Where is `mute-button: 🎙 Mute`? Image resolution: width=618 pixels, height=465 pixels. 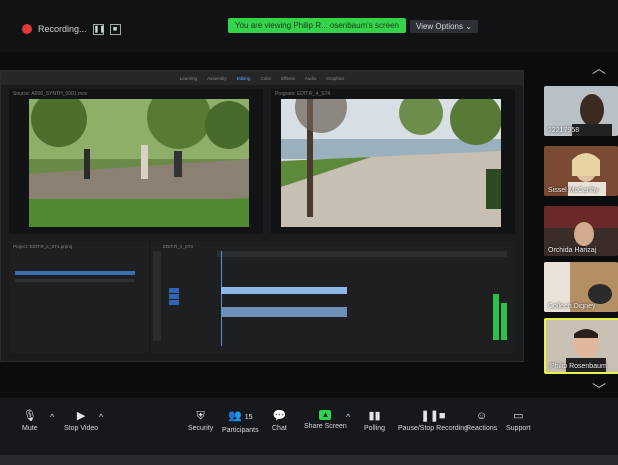
mute-button: 🎙 Mute is located at coordinates (30, 421).